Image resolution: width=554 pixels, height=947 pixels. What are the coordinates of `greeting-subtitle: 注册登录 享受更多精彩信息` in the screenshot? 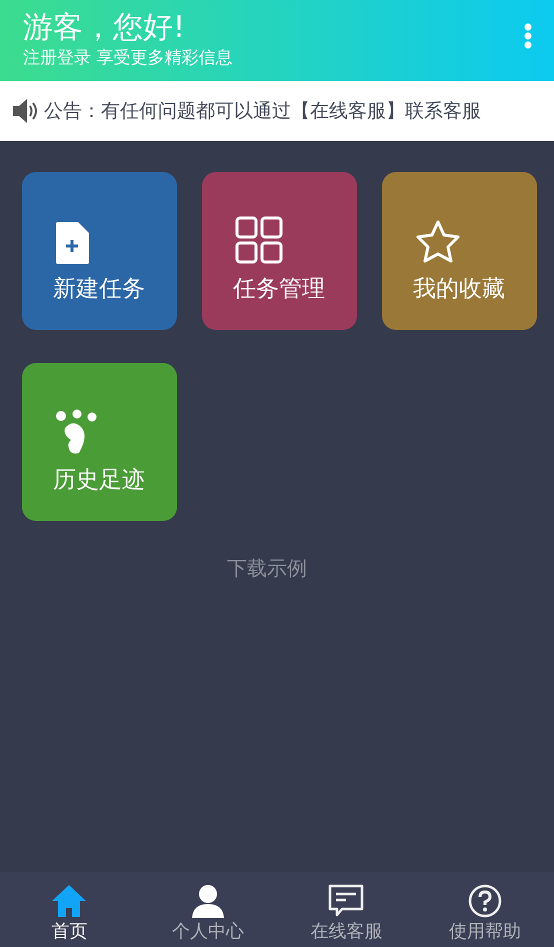 It's located at (127, 57).